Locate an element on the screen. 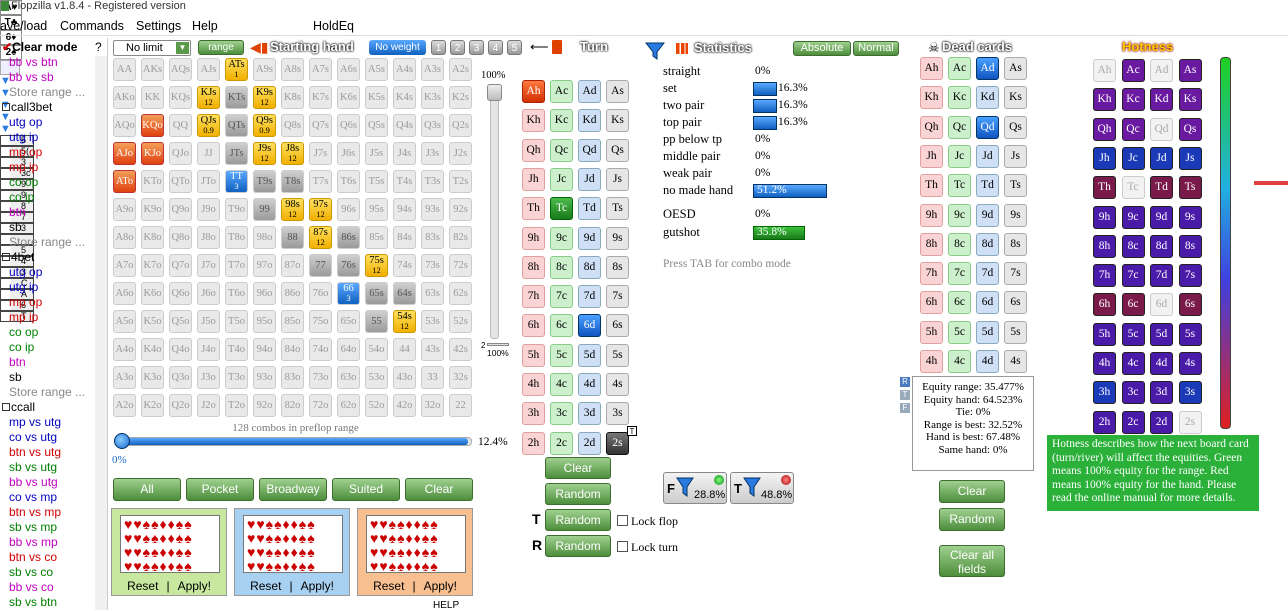 The image size is (1288, 611). sidebar-item: mp ip is located at coordinates (23, 167).